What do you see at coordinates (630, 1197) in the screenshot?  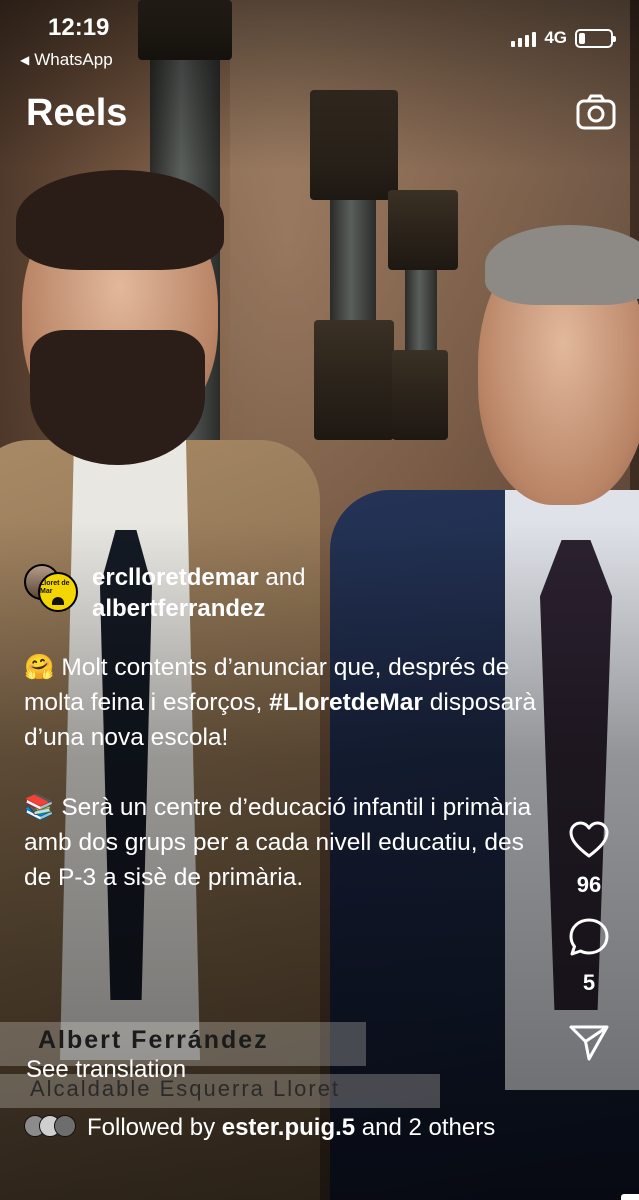 I see `home-indicator` at bounding box center [630, 1197].